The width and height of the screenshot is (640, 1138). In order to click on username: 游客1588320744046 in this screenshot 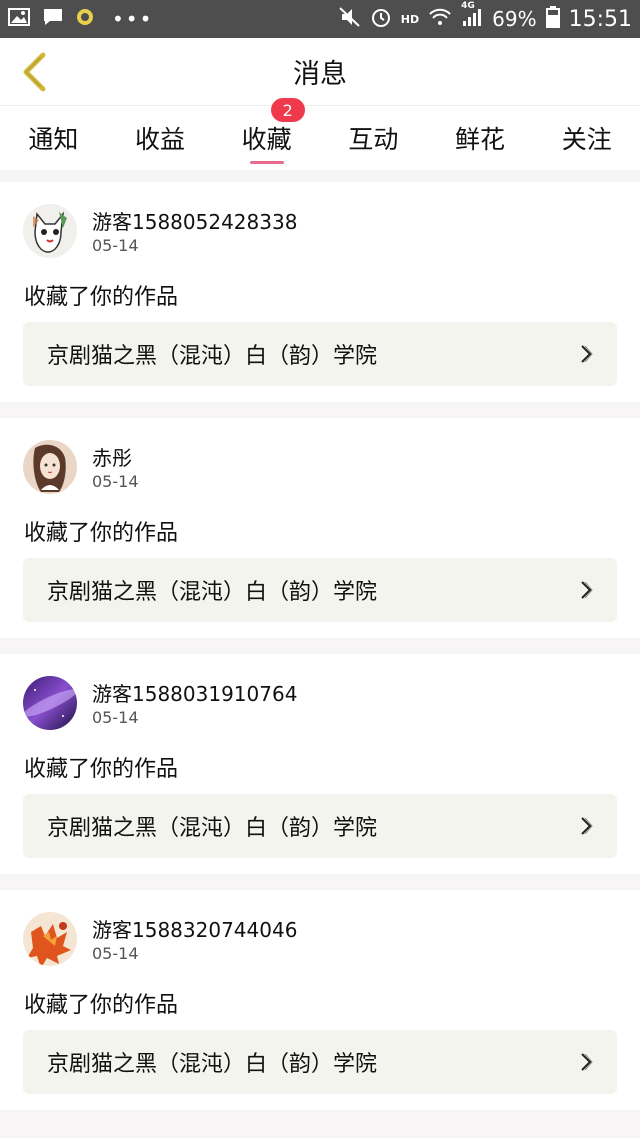, I will do `click(195, 930)`.